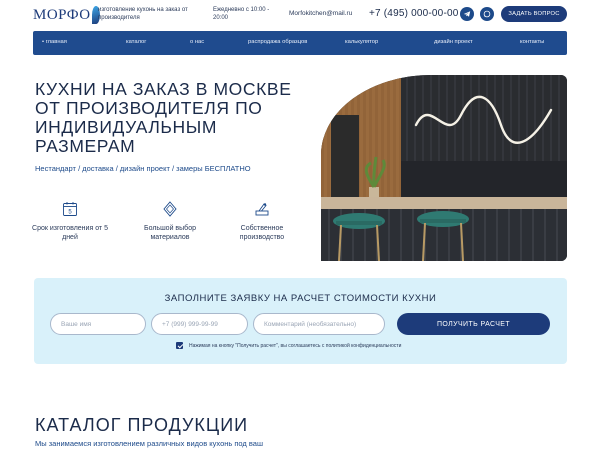  I want to click on name-input, so click(98, 324).